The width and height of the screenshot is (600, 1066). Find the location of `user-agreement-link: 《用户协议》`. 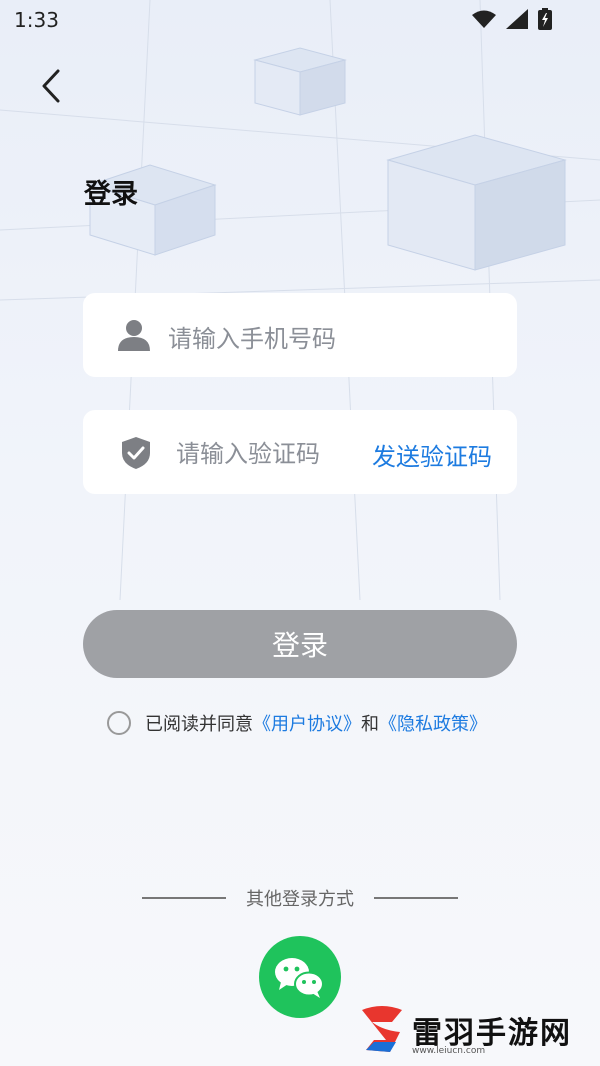

user-agreement-link: 《用户协议》 is located at coordinates (307, 723).